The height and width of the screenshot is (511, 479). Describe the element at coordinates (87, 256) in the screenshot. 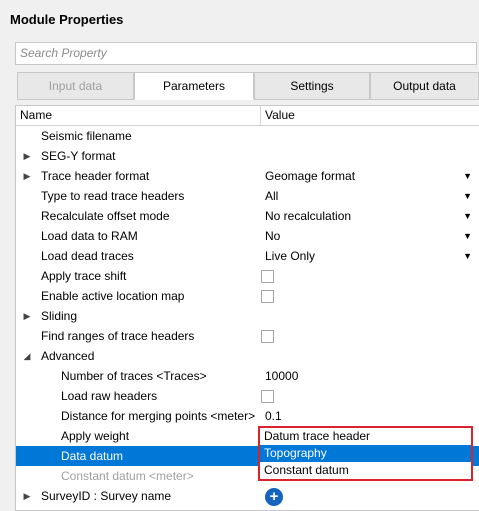

I see `property-name: Load dead traces` at that location.